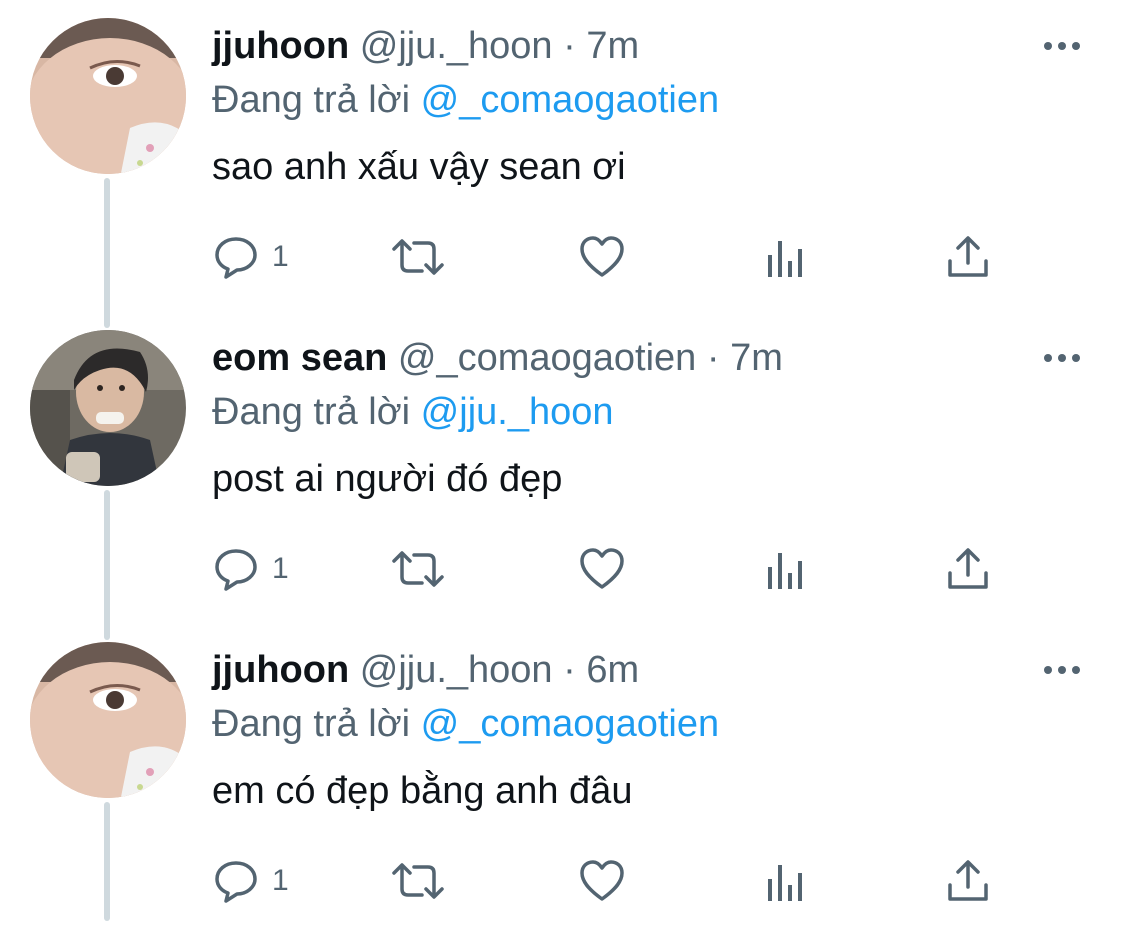 This screenshot has width=1125, height=936. I want to click on tweet-header: jjuhoon @jju._hoon · 7m, so click(425, 46).